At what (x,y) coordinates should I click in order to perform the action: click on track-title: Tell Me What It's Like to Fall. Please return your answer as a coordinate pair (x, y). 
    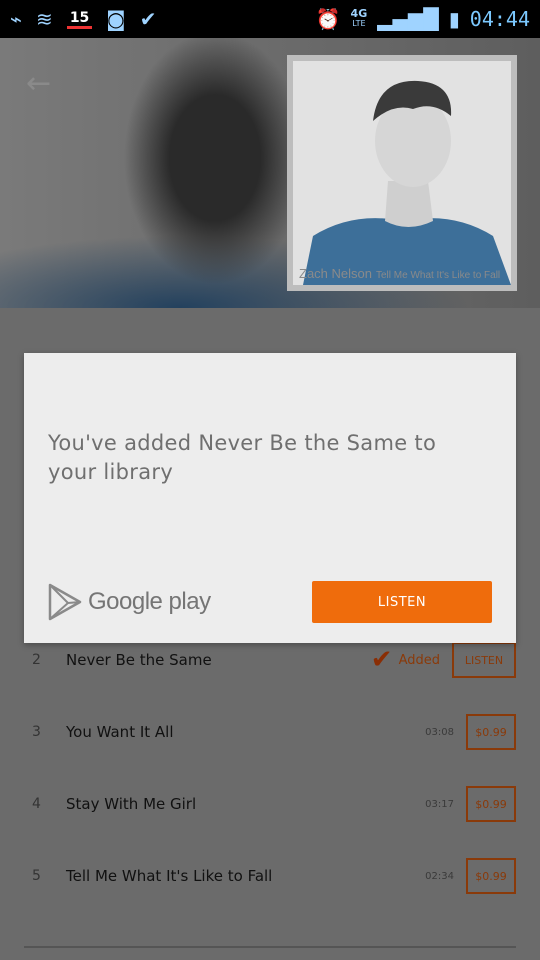
    Looking at the image, I should click on (169, 876).